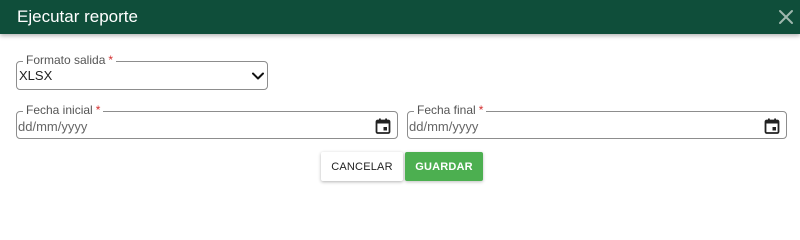 The image size is (800, 240). Describe the element at coordinates (444, 166) in the screenshot. I see `save-button: GUARDAR` at that location.